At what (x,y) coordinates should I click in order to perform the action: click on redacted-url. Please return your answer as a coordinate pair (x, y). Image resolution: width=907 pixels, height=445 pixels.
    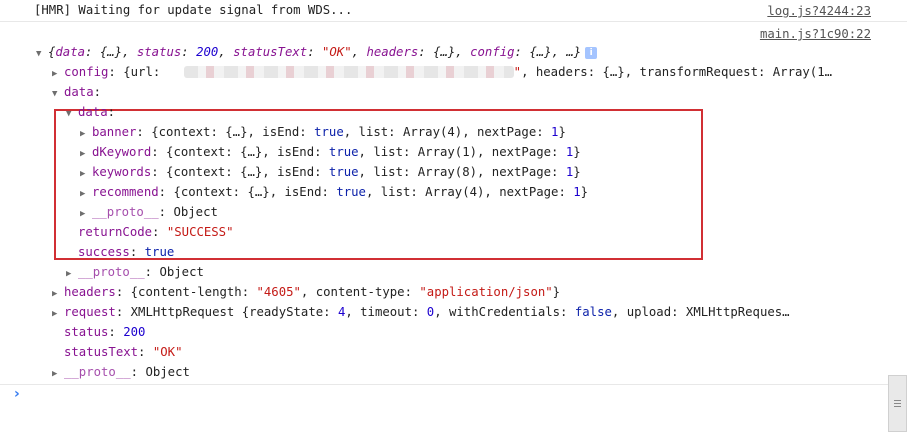
    Looking at the image, I should click on (348, 72).